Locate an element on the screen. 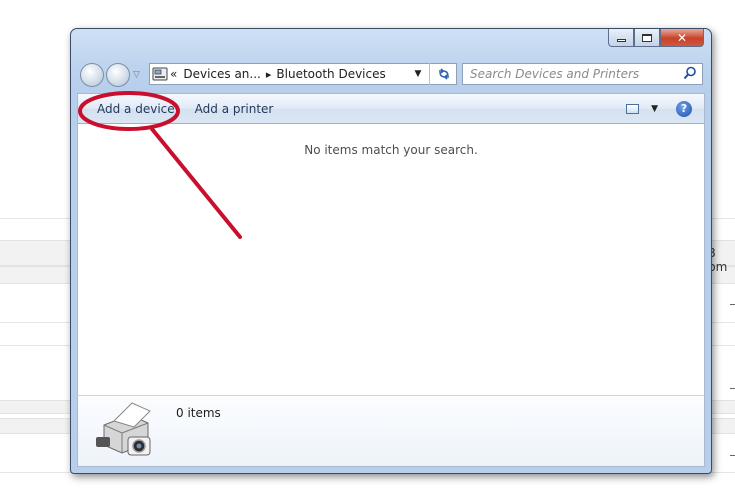 The image size is (735, 491). maximize-button is located at coordinates (647, 38).